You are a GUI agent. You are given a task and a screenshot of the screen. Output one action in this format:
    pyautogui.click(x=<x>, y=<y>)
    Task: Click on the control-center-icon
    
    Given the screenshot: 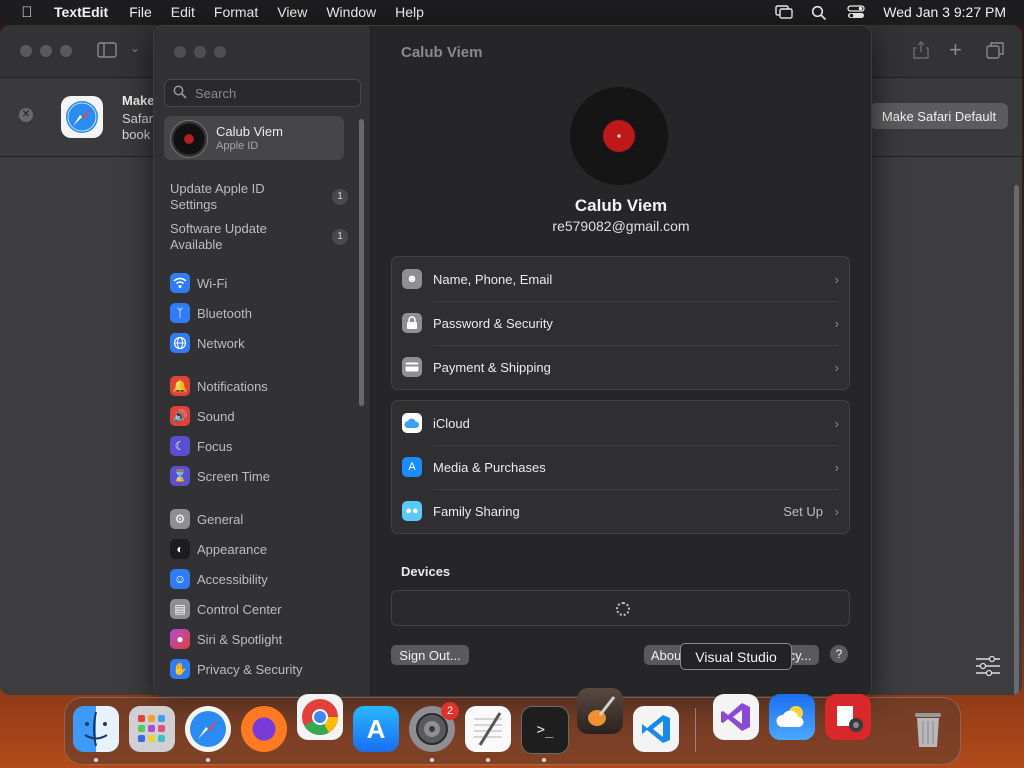 What is the action you would take?
    pyautogui.click(x=856, y=12)
    